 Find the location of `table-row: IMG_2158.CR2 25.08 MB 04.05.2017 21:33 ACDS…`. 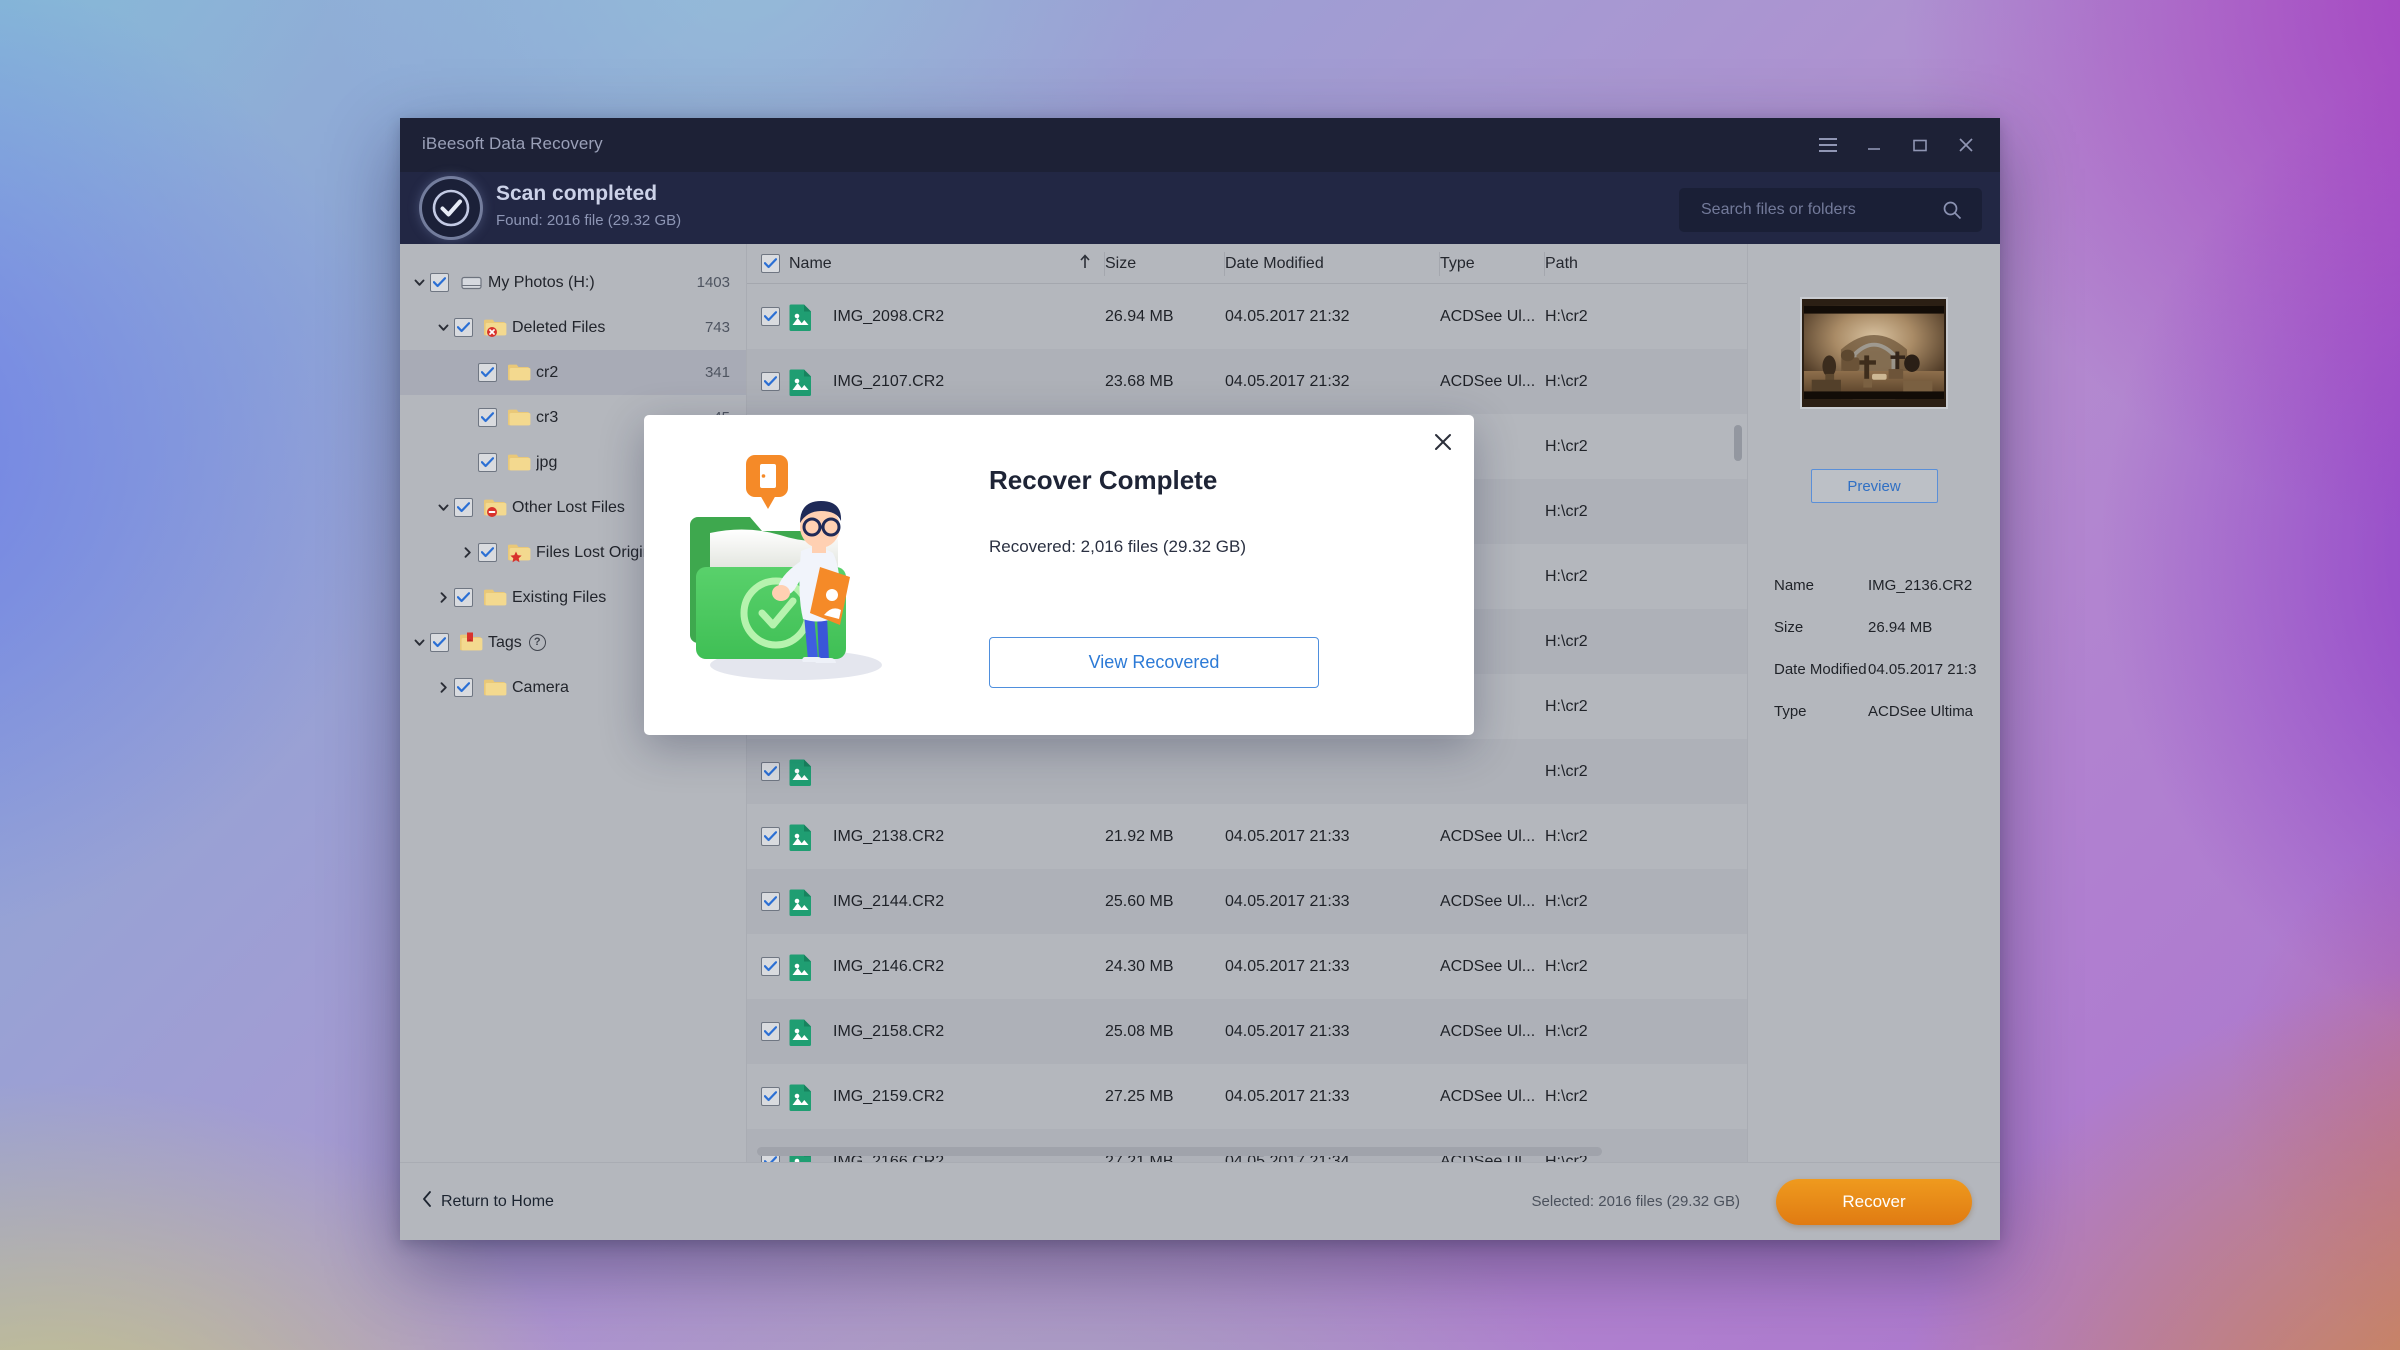

table-row: IMG_2158.CR2 25.08 MB 04.05.2017 21:33 ACDS… is located at coordinates (1247, 1031).